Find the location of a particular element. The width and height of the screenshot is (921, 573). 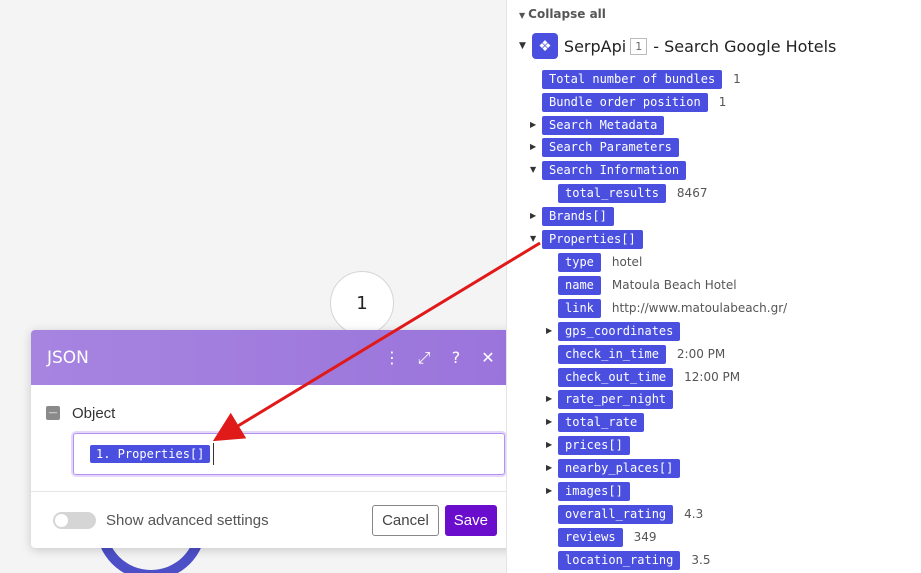

expand-icon: ⤢ is located at coordinates (424, 358).